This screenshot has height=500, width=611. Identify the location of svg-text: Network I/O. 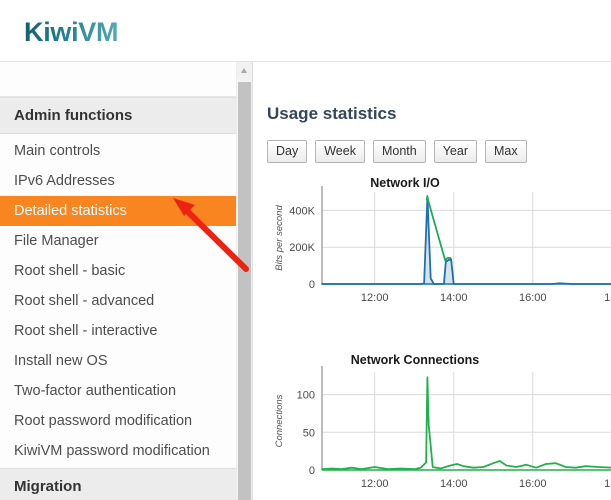
(405, 183).